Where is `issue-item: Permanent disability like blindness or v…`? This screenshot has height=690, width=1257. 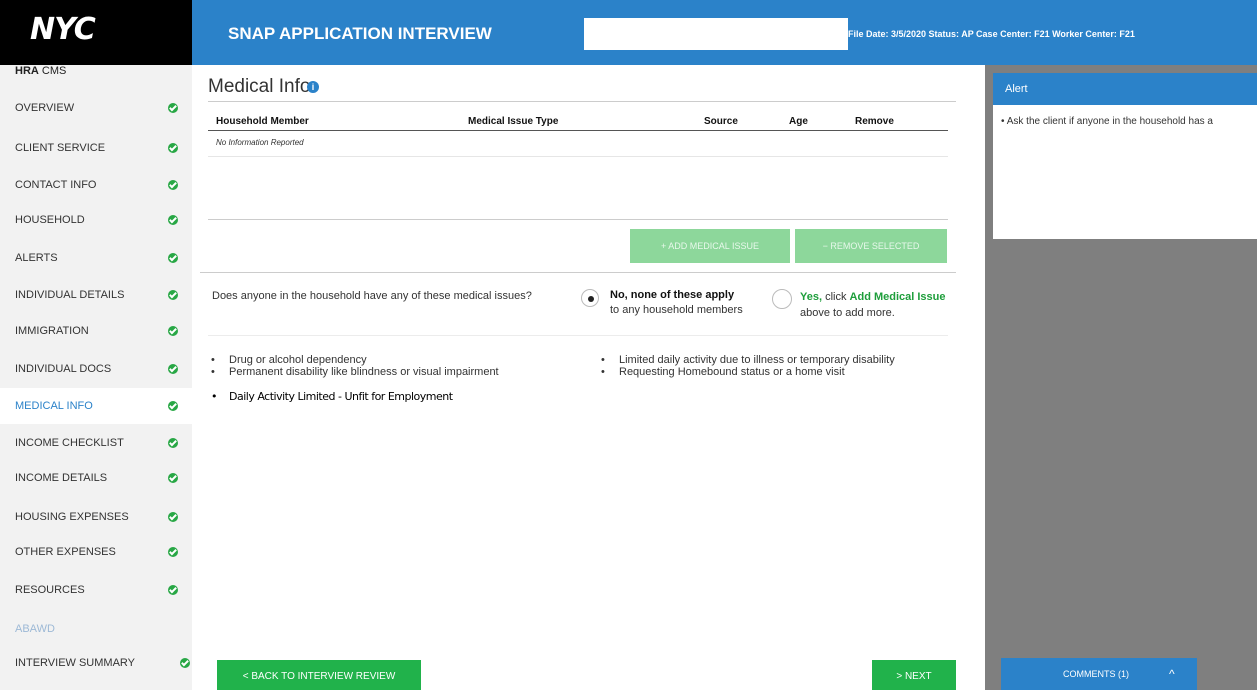
issue-item: Permanent disability like blindness or v… is located at coordinates (355, 372).